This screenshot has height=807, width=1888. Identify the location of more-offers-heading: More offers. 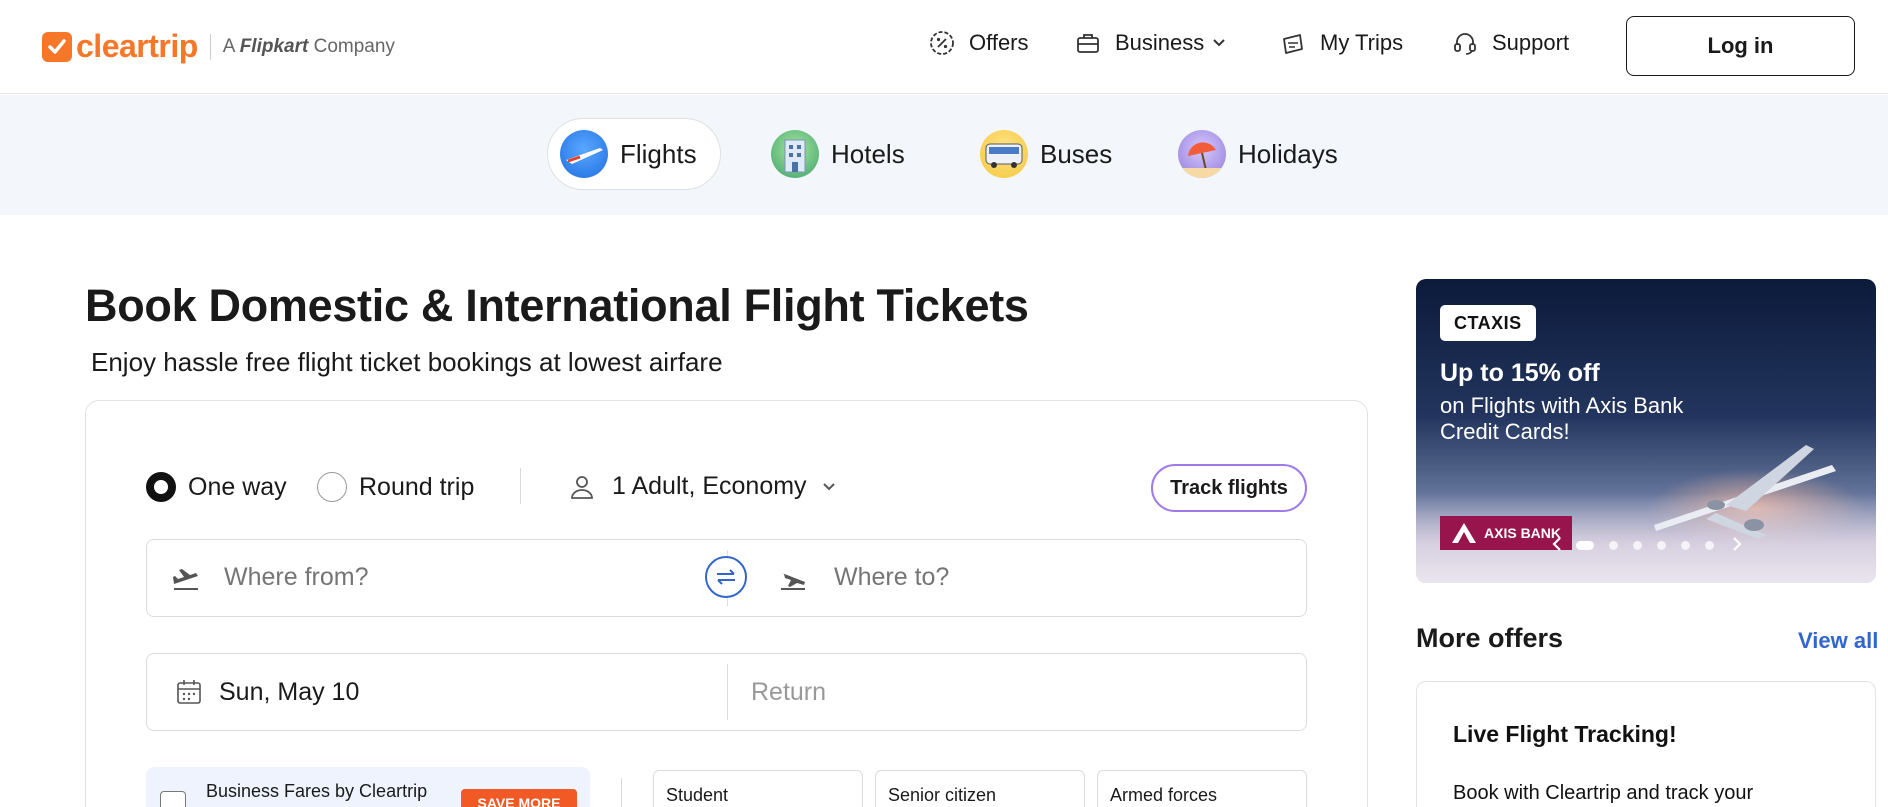
(1490, 638).